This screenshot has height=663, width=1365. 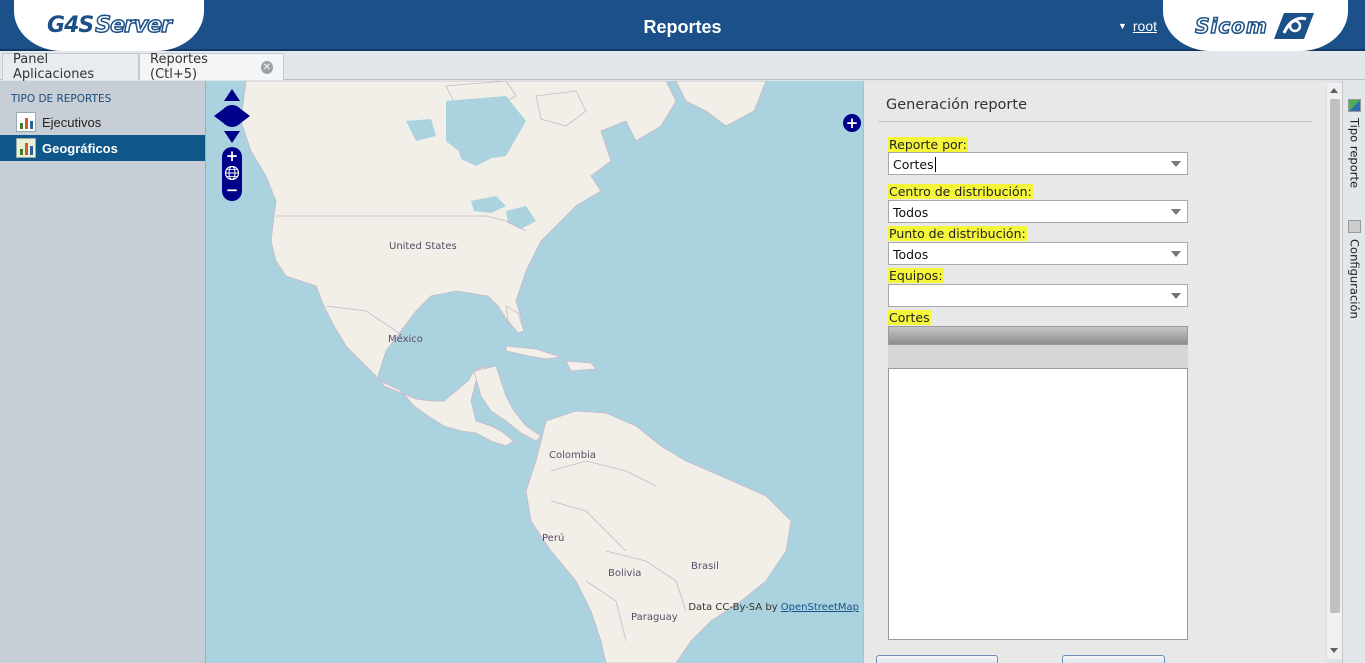 What do you see at coordinates (928, 144) in the screenshot?
I see `reporte-por-label: Reporte por:` at bounding box center [928, 144].